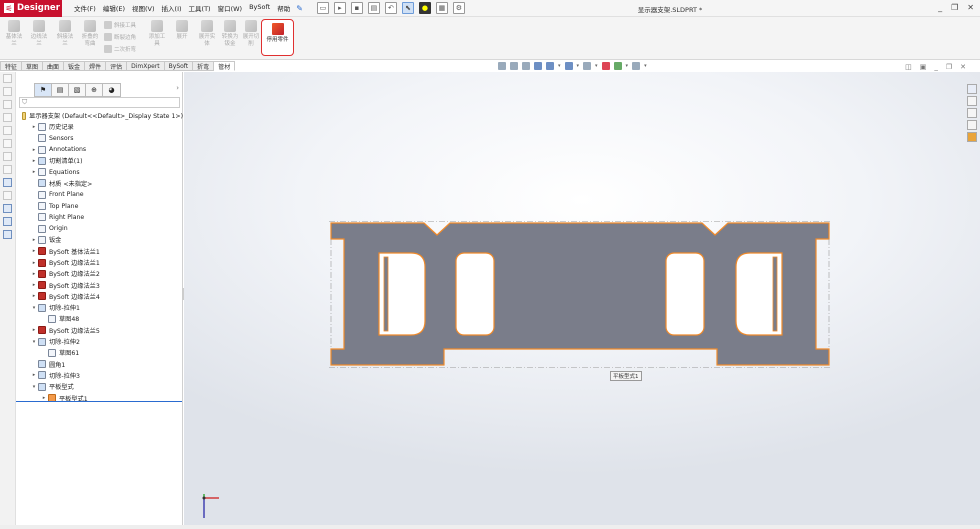  I want to click on tab-tubes: 管材, so click(225, 66).